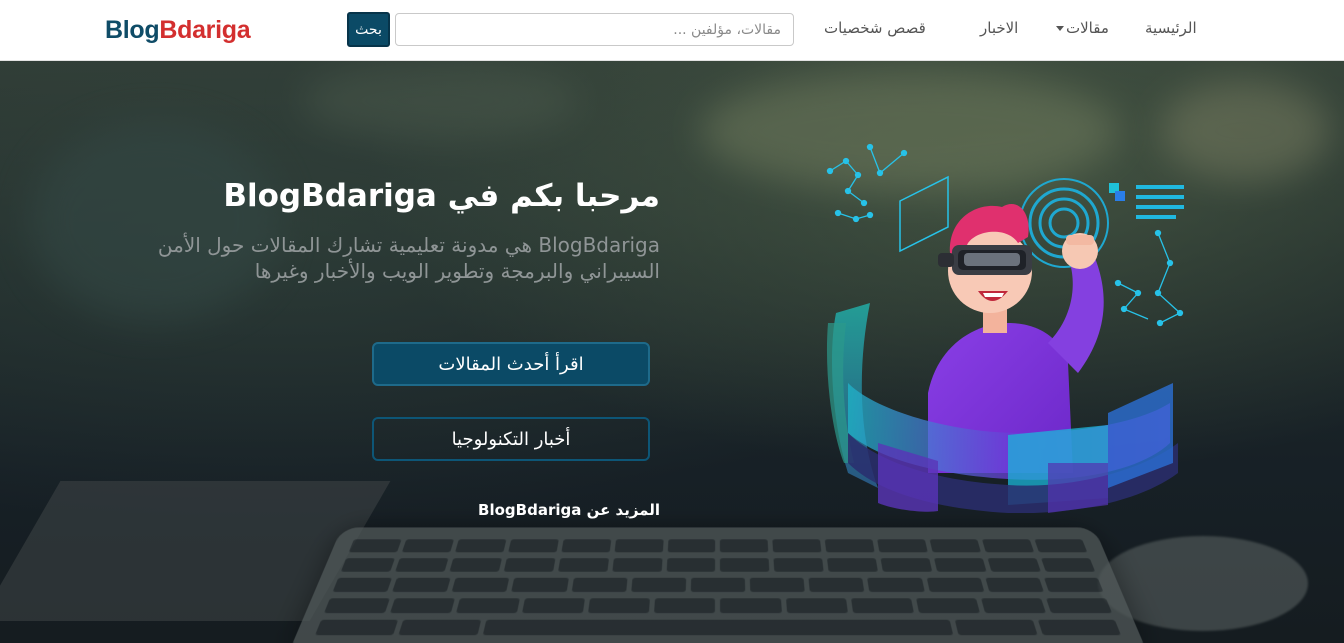  What do you see at coordinates (1146, 201) in the screenshot?
I see `menu-lines-icon` at bounding box center [1146, 201].